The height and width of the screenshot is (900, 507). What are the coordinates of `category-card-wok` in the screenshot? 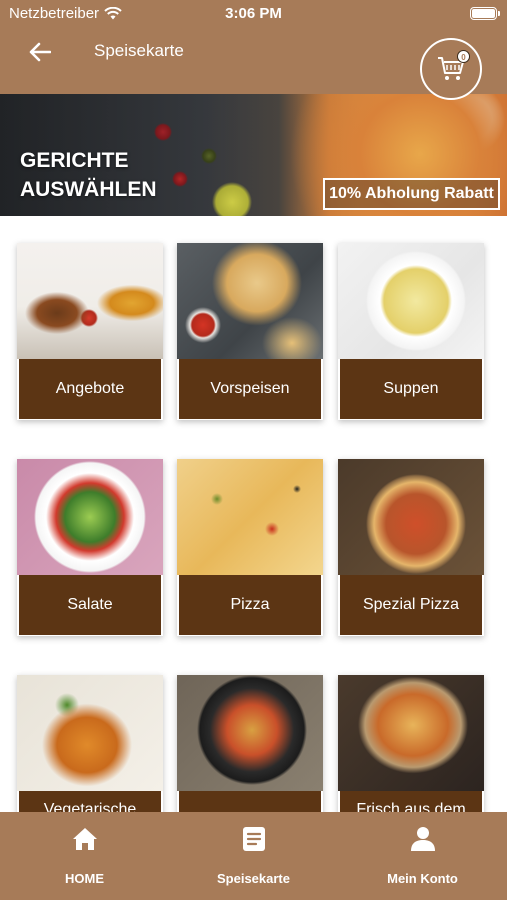 It's located at (250, 743).